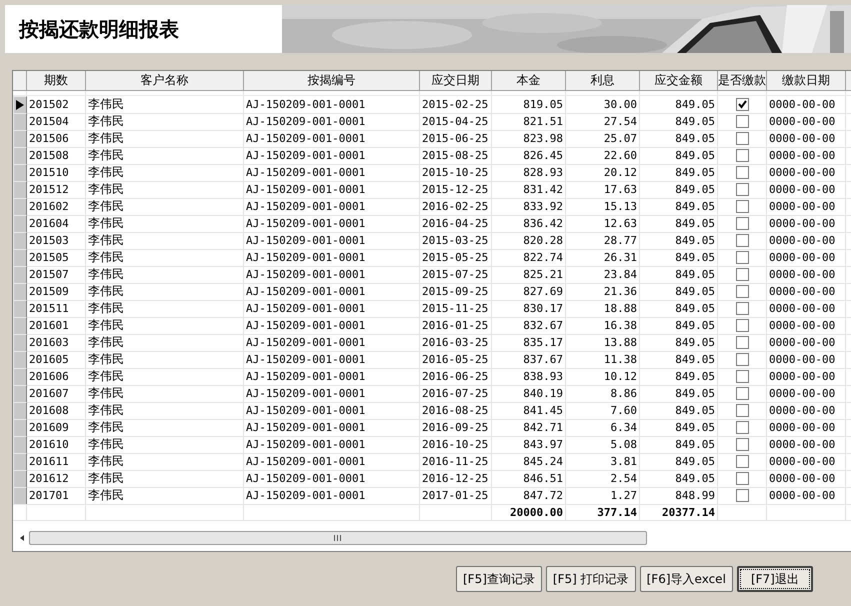 This screenshot has width=851, height=606. Describe the element at coordinates (456, 80) in the screenshot. I see `column-header: 应交日期` at that location.